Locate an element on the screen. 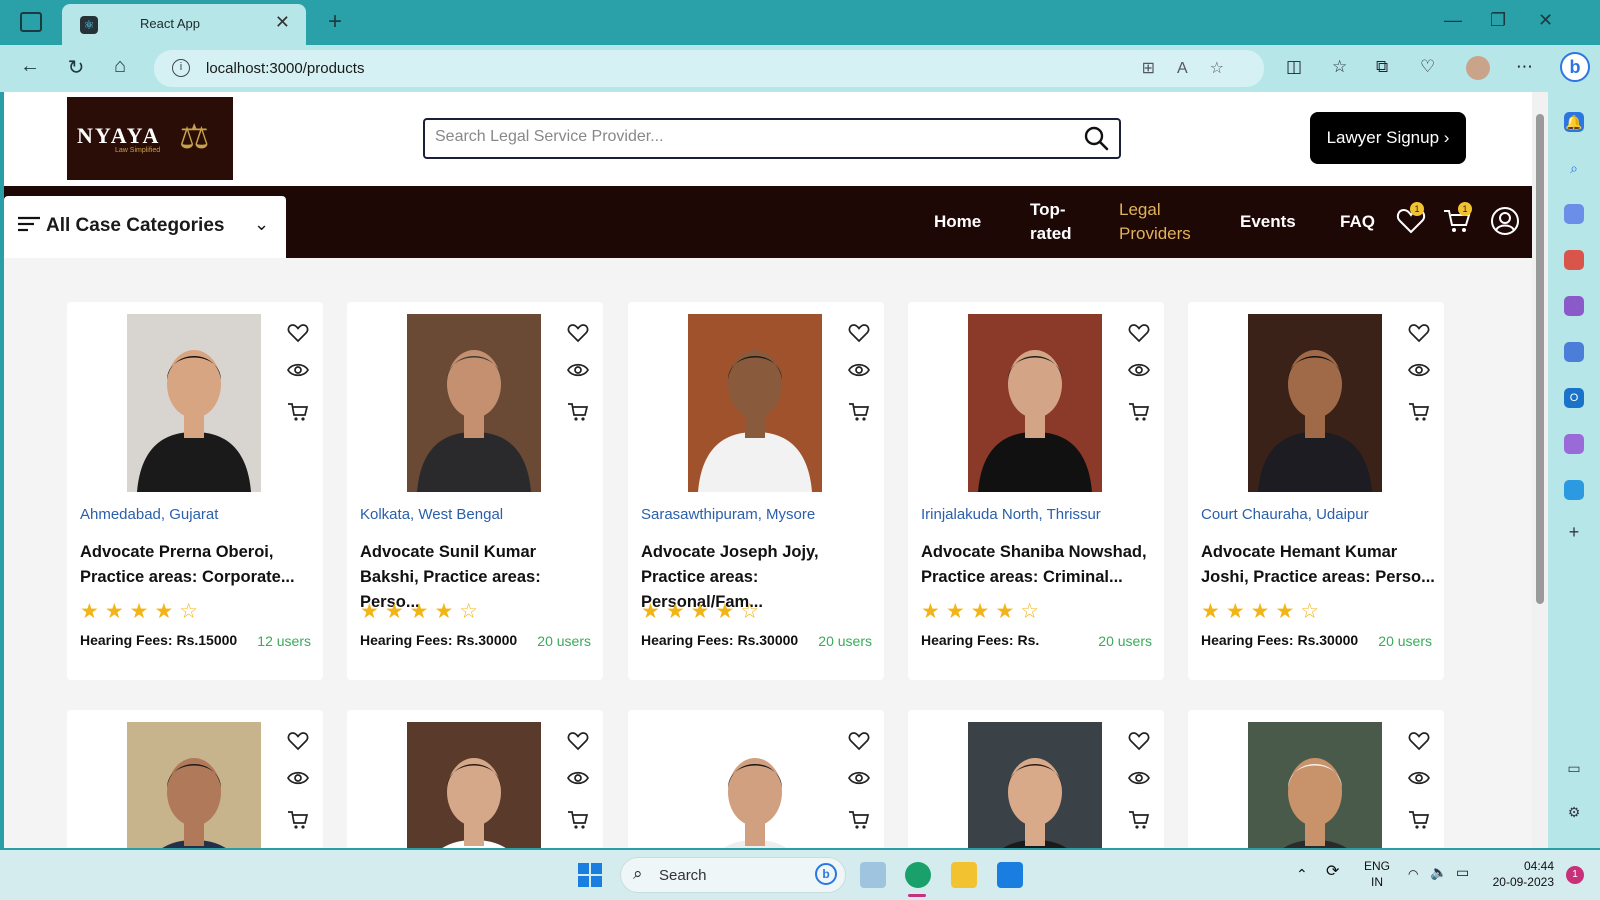 The image size is (1600, 900). hide-sidebar-icon: ▭ is located at coordinates (1574, 768).